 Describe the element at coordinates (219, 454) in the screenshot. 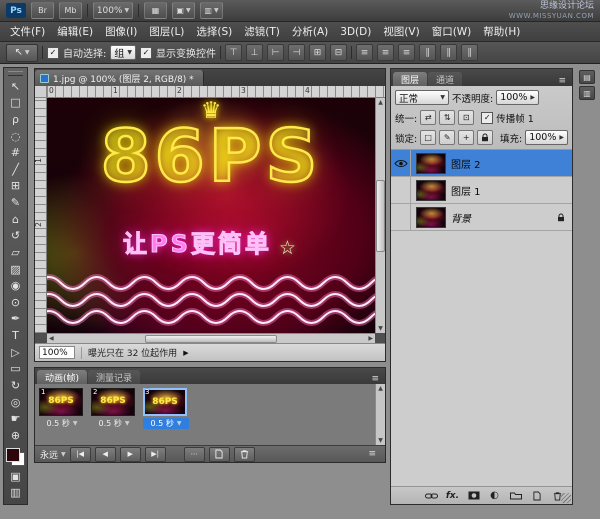

I see `duplicate-frame-button` at that location.